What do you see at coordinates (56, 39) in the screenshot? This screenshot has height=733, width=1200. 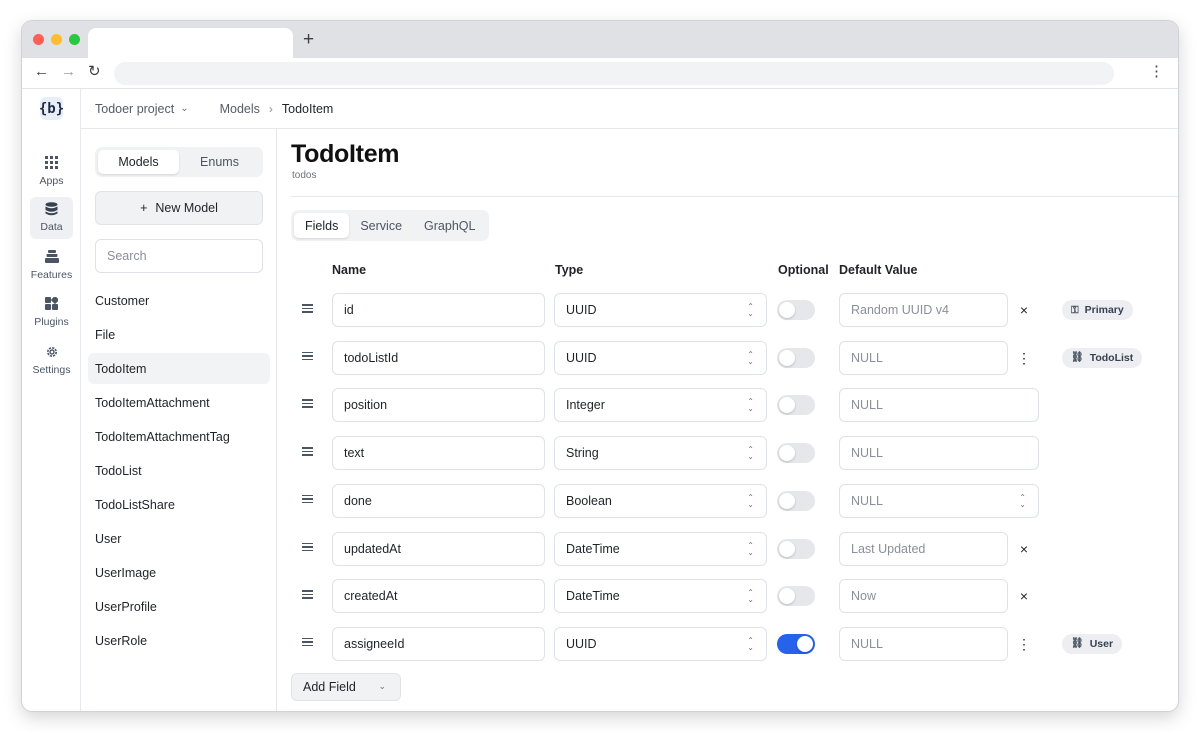 I see `minimize-window-button` at bounding box center [56, 39].